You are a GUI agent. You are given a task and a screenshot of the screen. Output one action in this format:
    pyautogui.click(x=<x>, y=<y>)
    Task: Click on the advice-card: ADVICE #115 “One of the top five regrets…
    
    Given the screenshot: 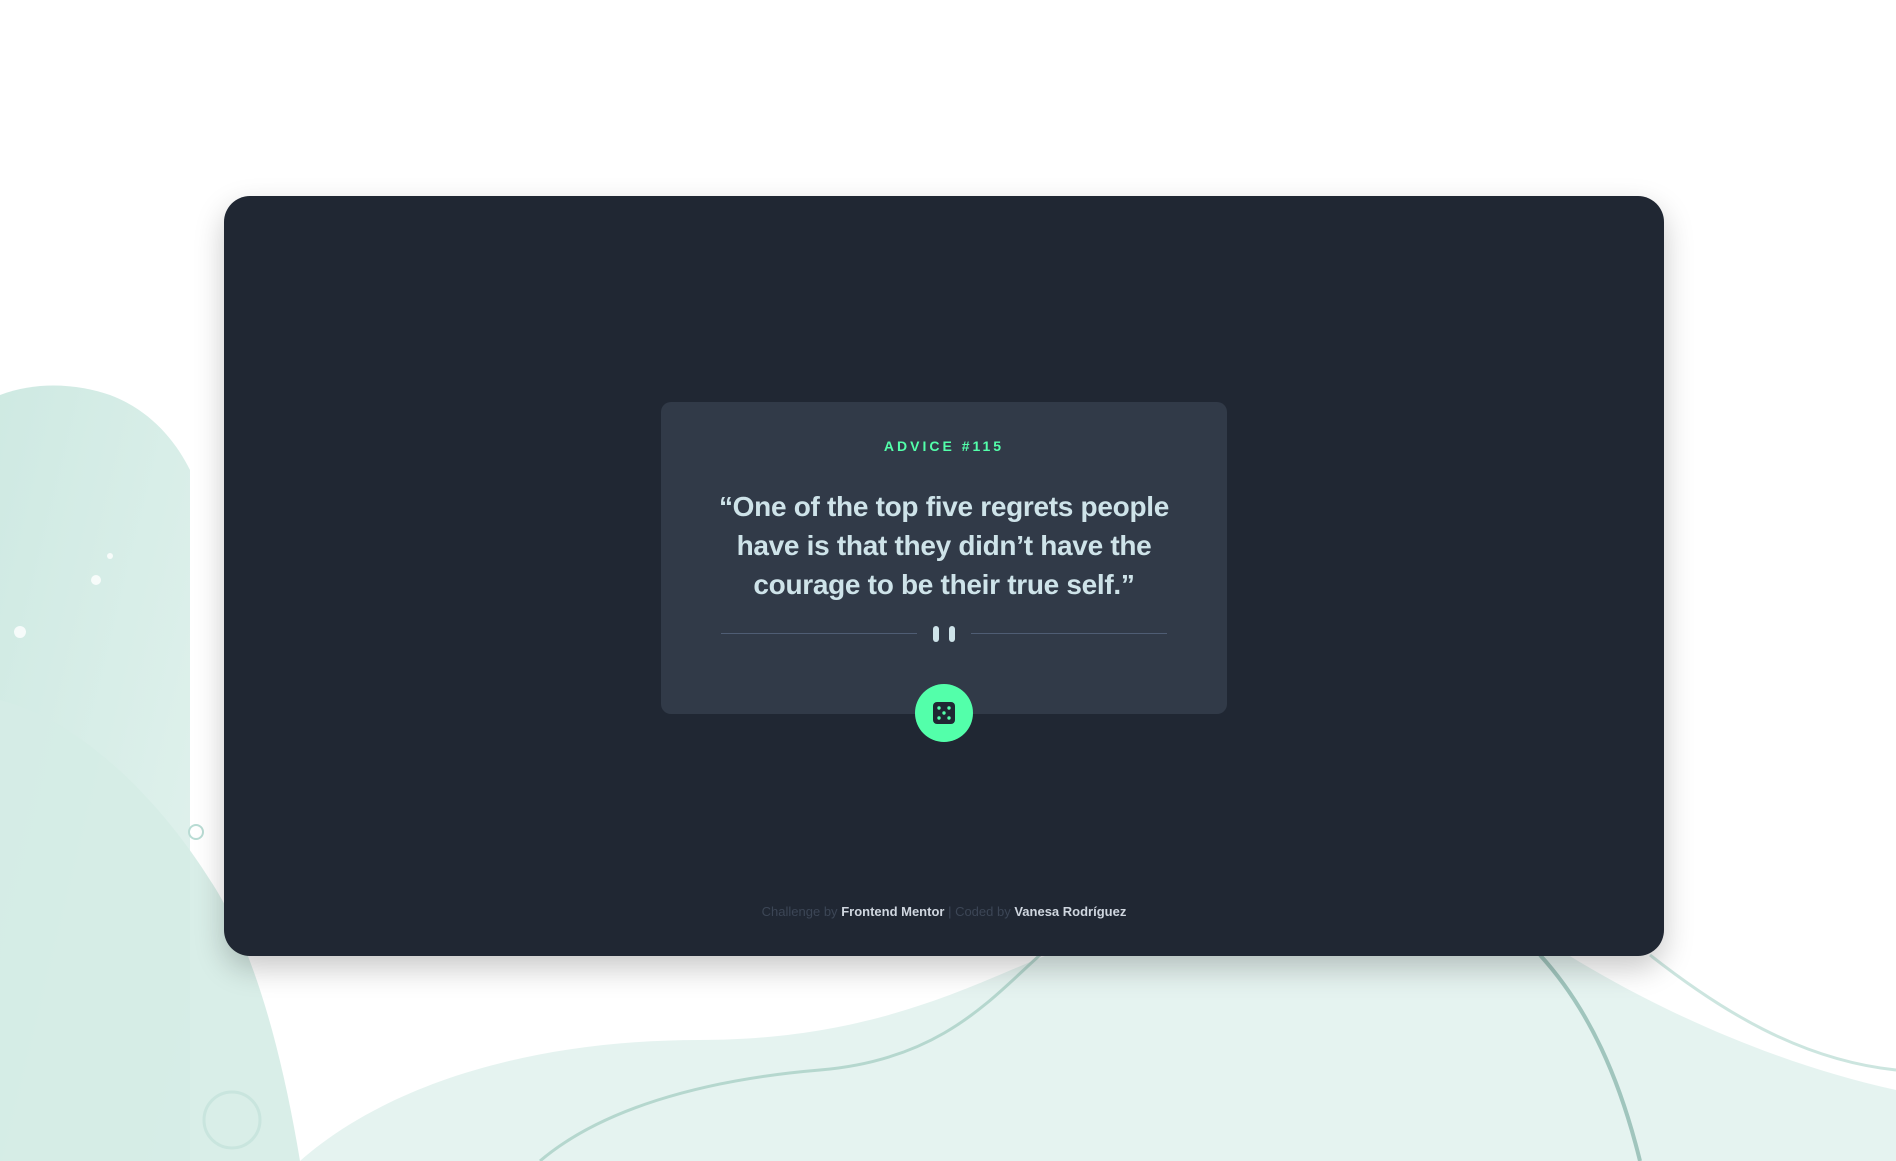 What is the action you would take?
    pyautogui.click(x=944, y=572)
    